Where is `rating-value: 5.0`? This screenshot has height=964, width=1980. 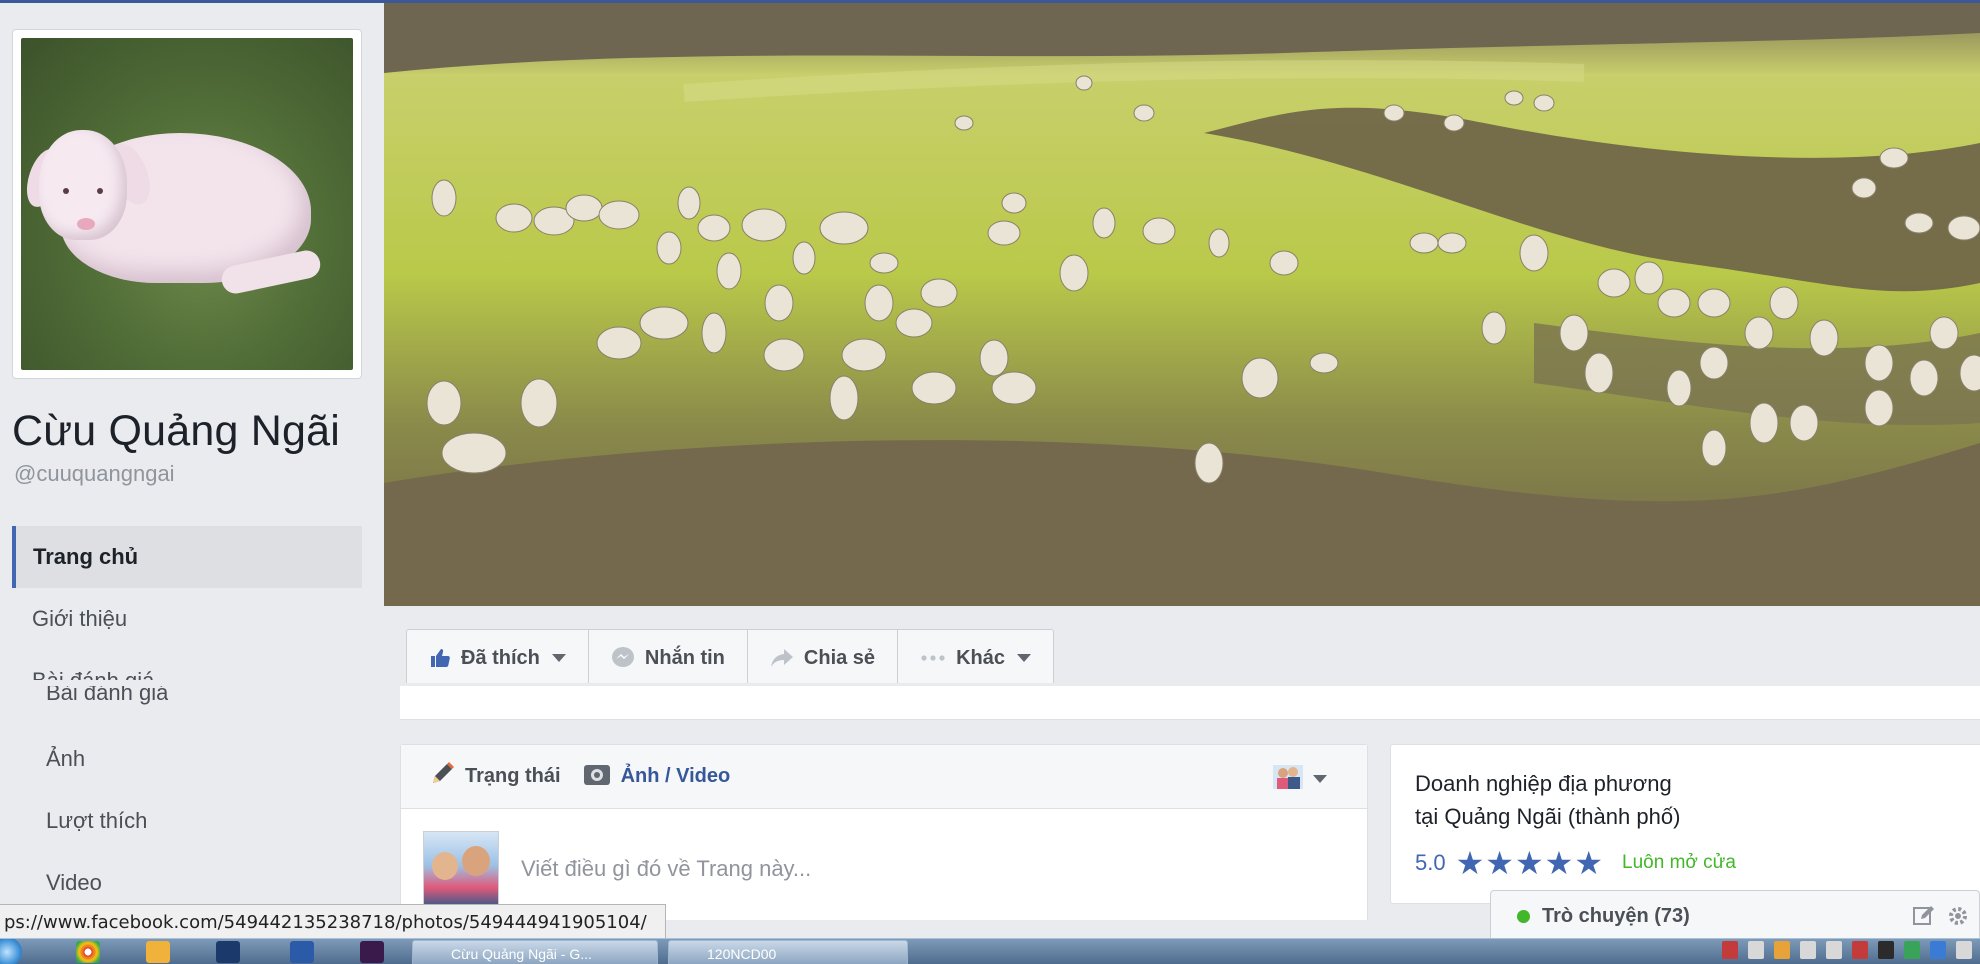 rating-value: 5.0 is located at coordinates (1430, 862).